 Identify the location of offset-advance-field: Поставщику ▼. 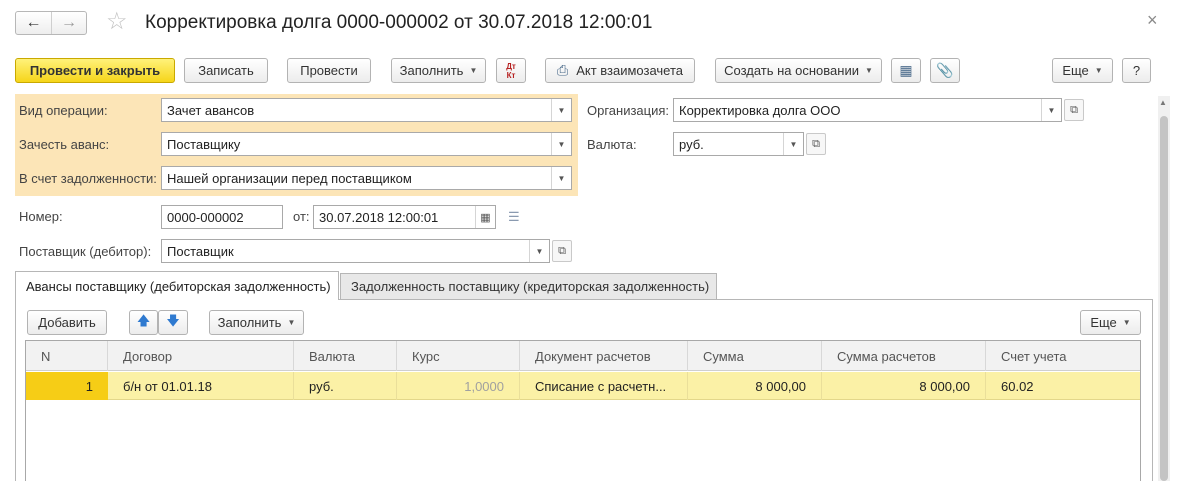
(366, 144).